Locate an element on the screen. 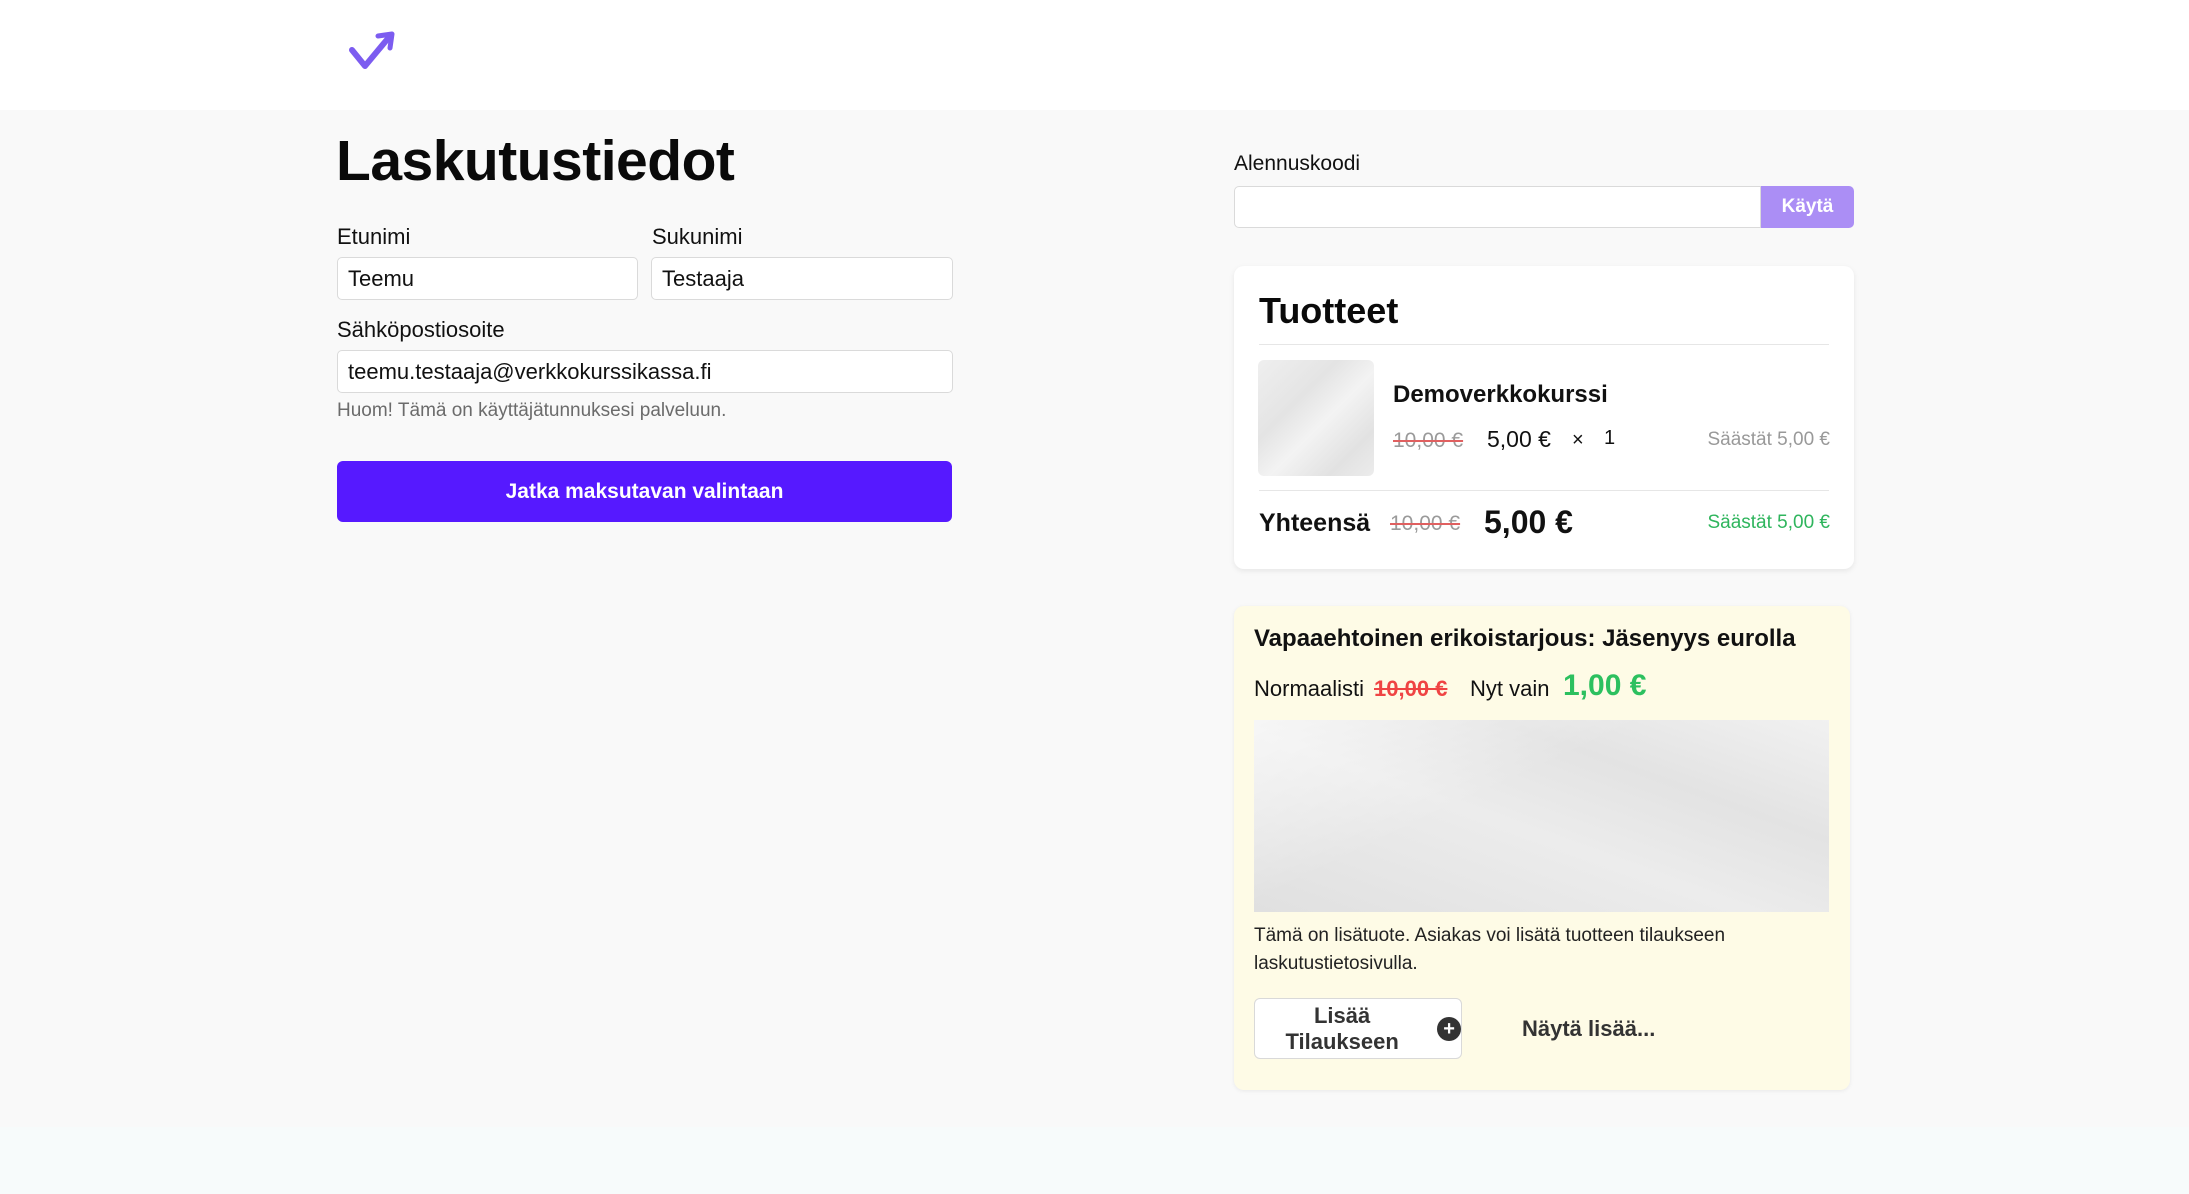  last-name-field is located at coordinates (802, 278).